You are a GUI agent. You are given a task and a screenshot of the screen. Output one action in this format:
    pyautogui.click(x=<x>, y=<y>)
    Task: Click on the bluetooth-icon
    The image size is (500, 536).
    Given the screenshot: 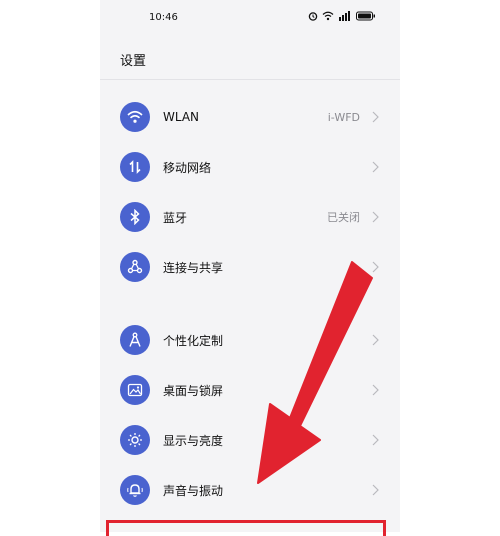 What is the action you would take?
    pyautogui.click(x=135, y=217)
    